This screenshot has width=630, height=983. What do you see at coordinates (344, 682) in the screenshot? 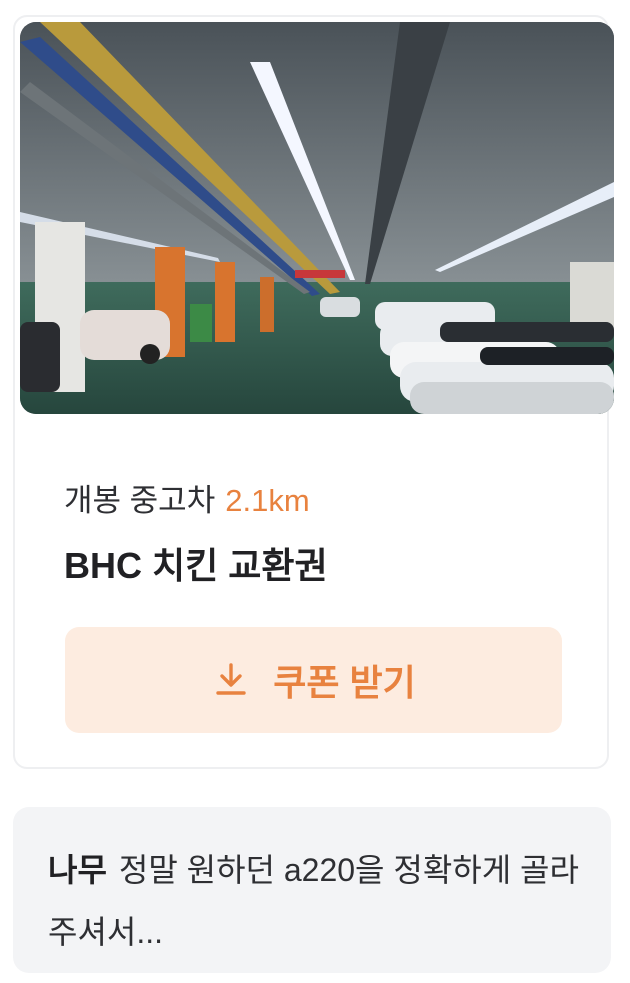
I see `get-coupon-label: 쿠폰 받기` at bounding box center [344, 682].